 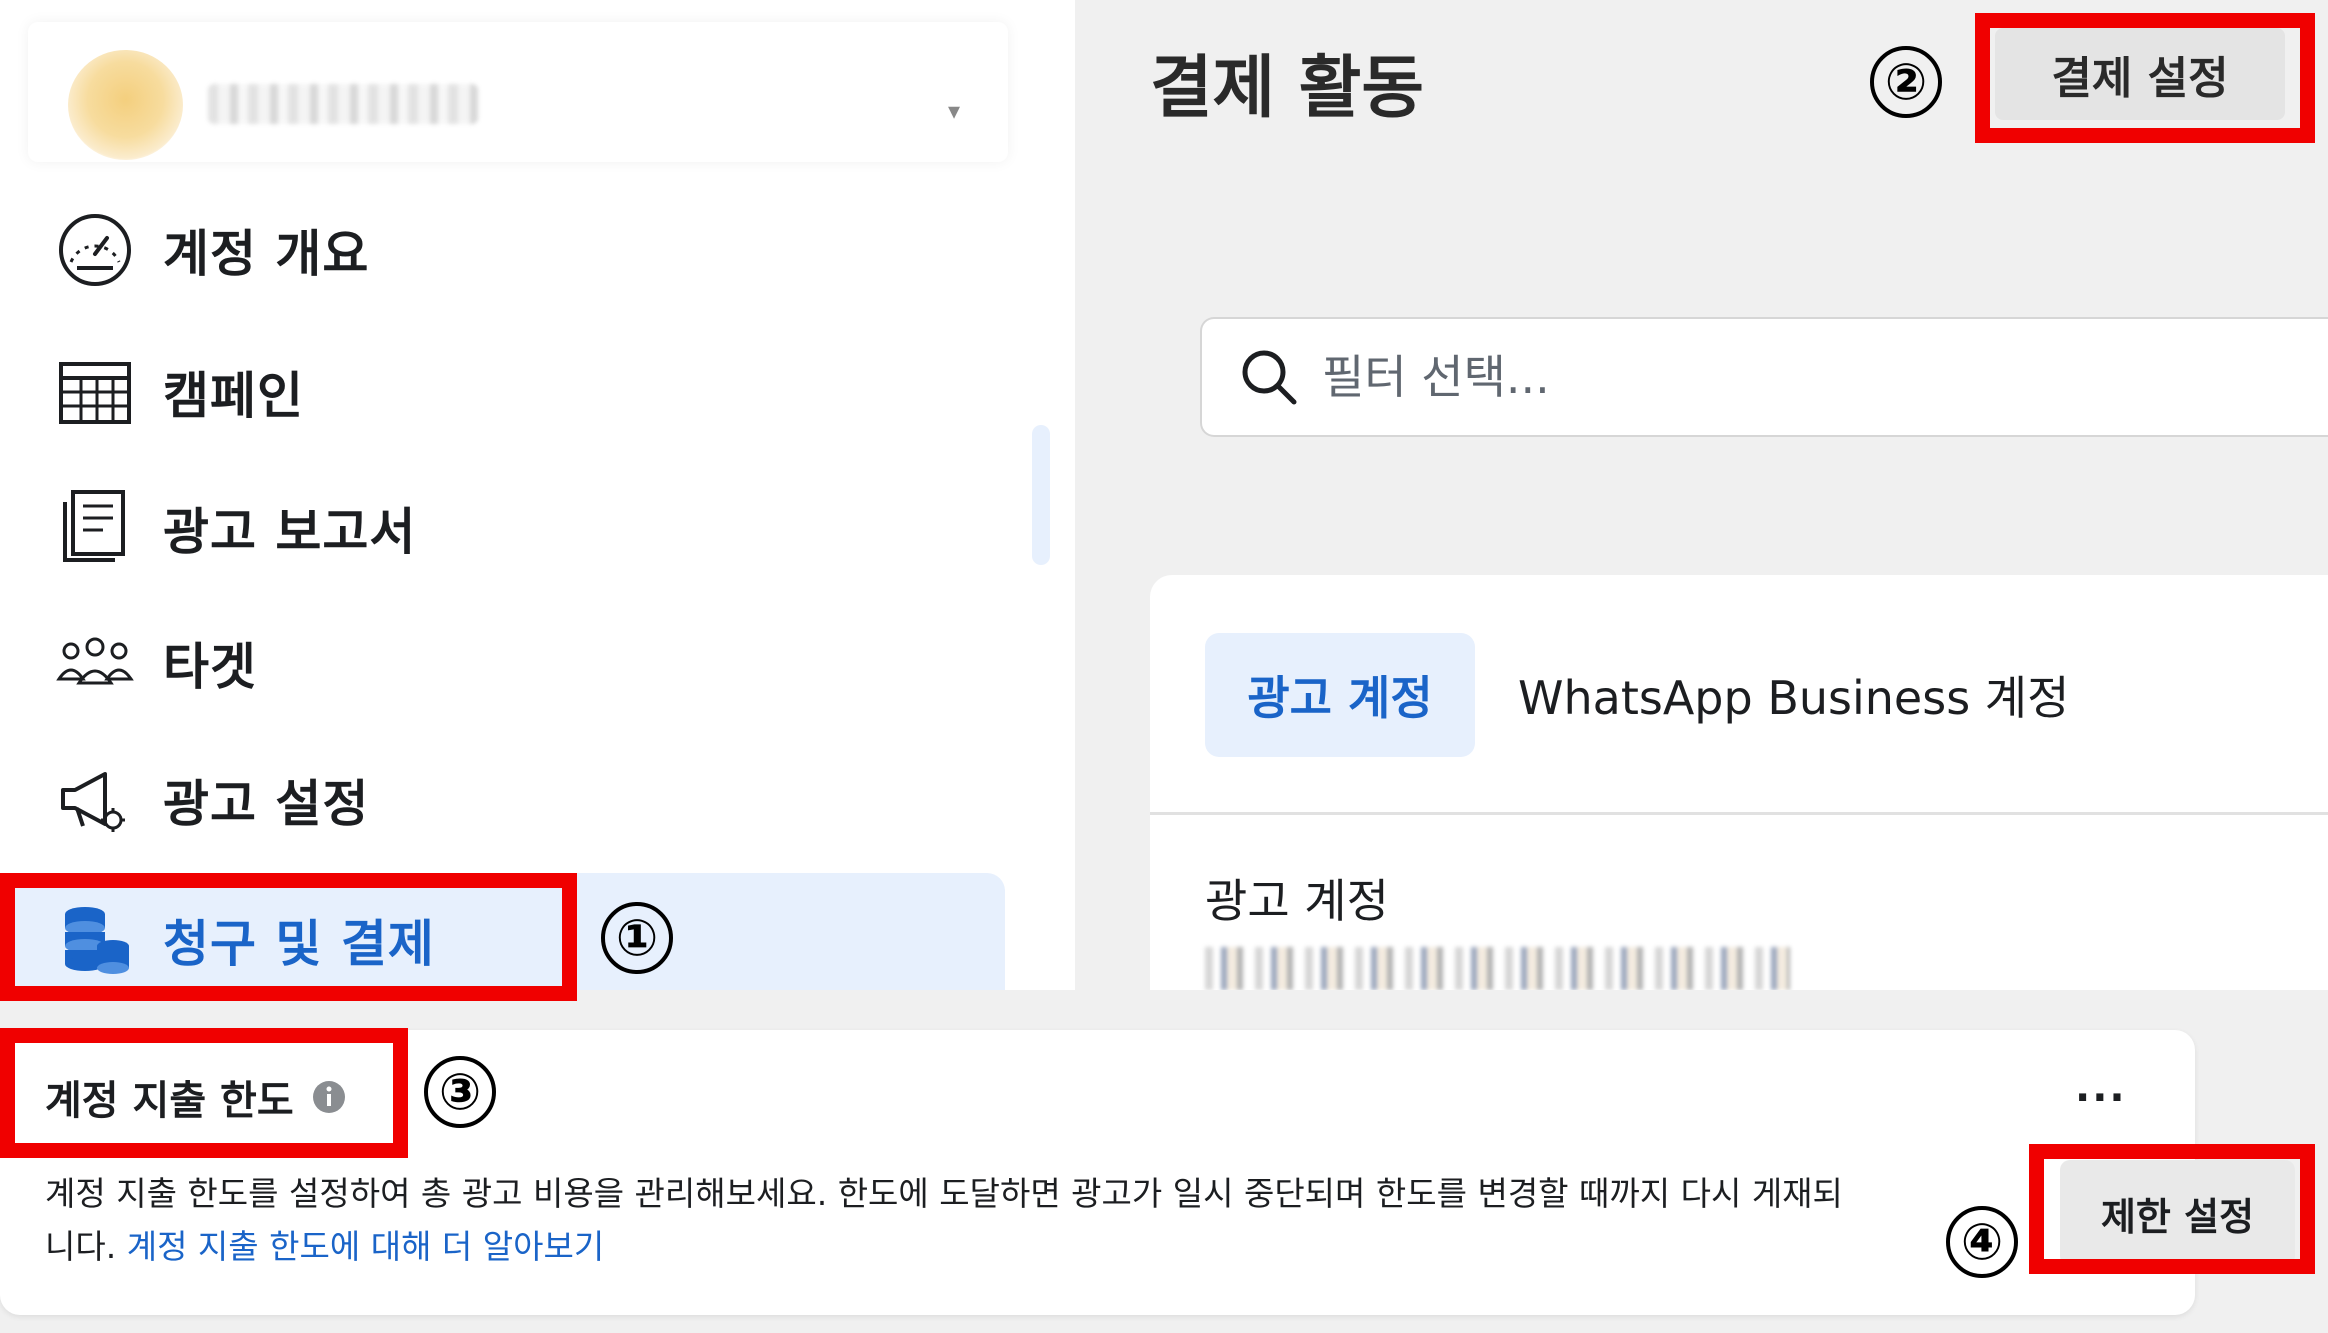 What do you see at coordinates (1793, 695) in the screenshot?
I see `tab-whatsapp-business-accounts: WhatsApp Business 계정` at bounding box center [1793, 695].